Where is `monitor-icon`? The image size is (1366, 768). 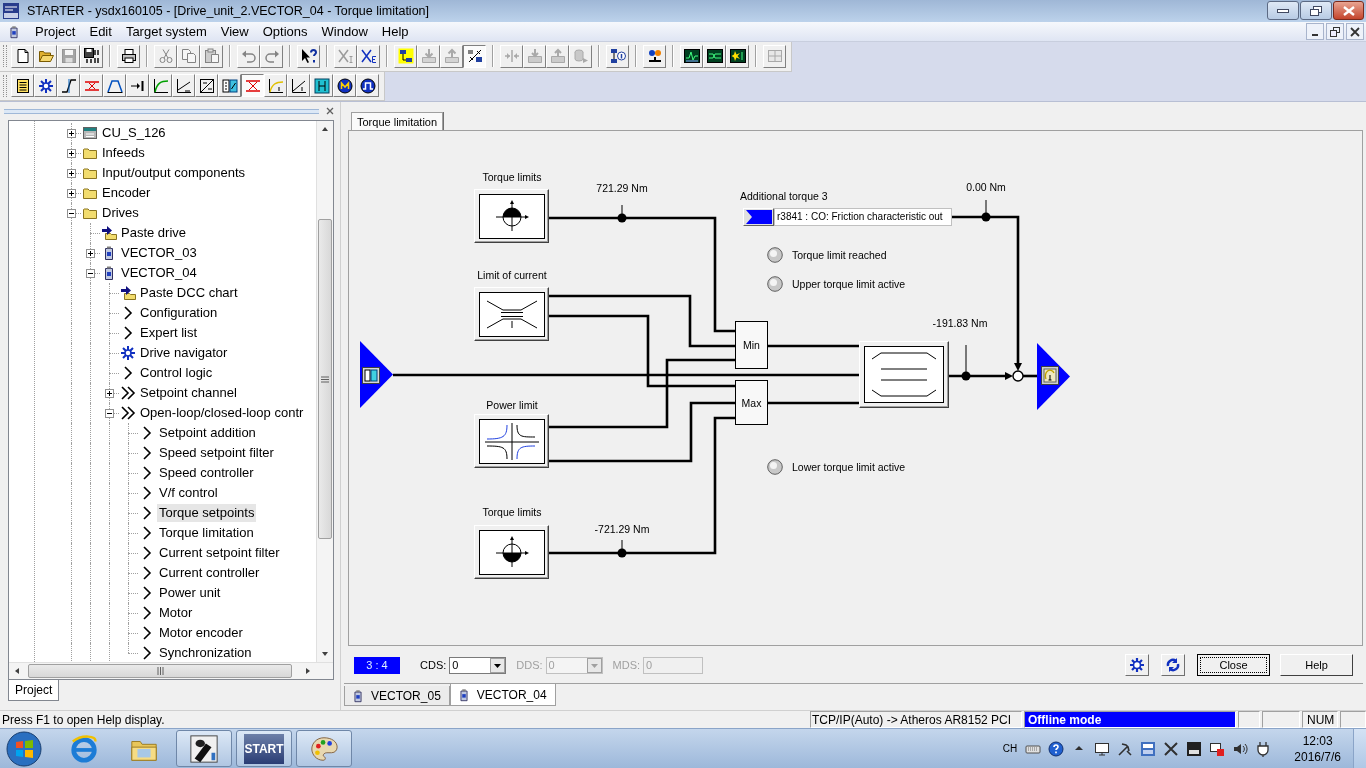 monitor-icon is located at coordinates (1102, 748).